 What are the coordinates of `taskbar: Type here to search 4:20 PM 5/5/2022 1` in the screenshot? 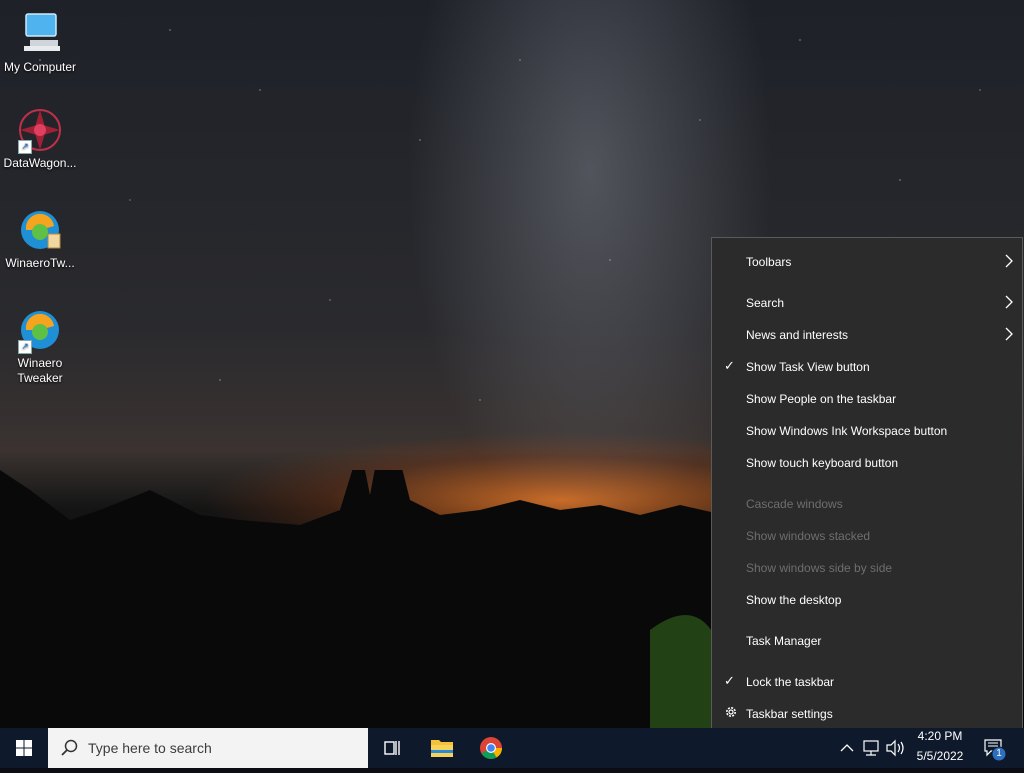 It's located at (512, 748).